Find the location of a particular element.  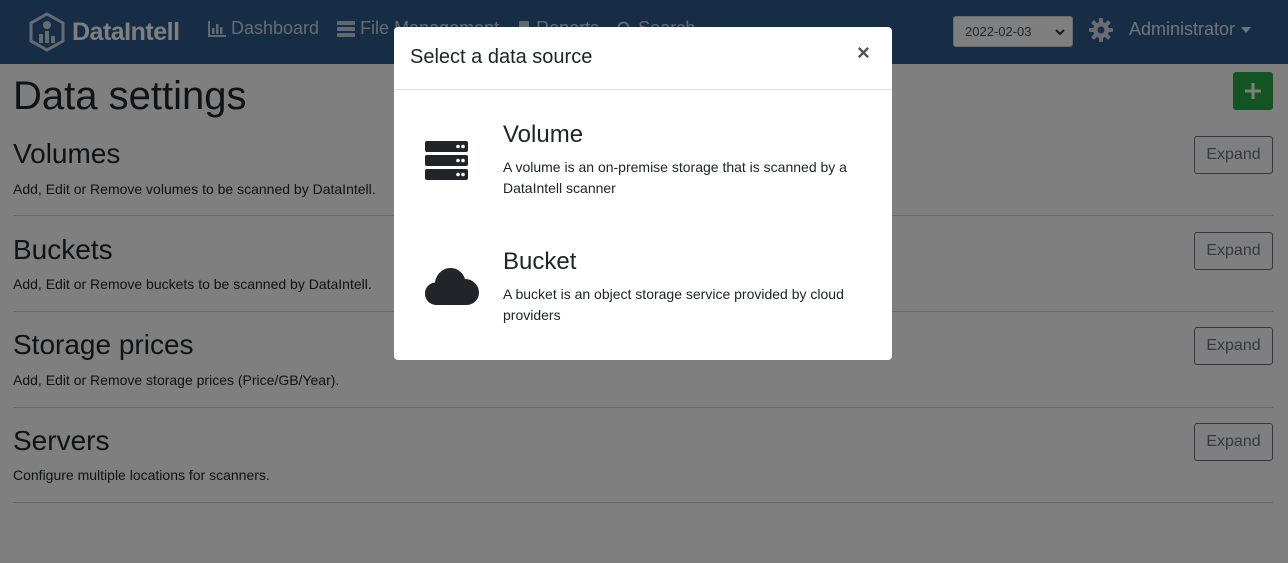

modal-header: Select a data source × is located at coordinates (643, 58).